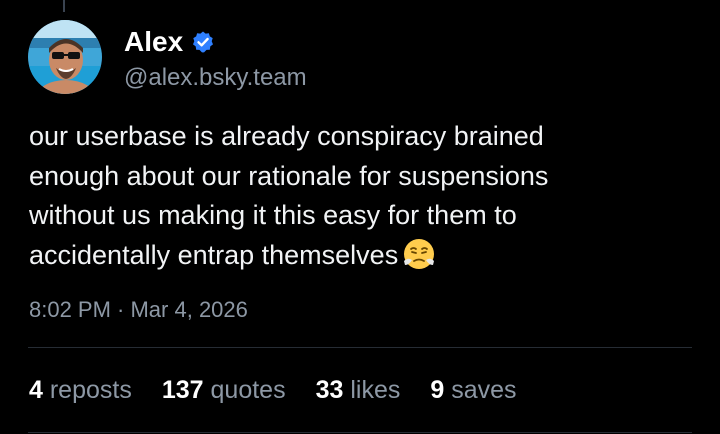 This screenshot has width=720, height=434. What do you see at coordinates (182, 390) in the screenshot?
I see `quotes-count: 137` at bounding box center [182, 390].